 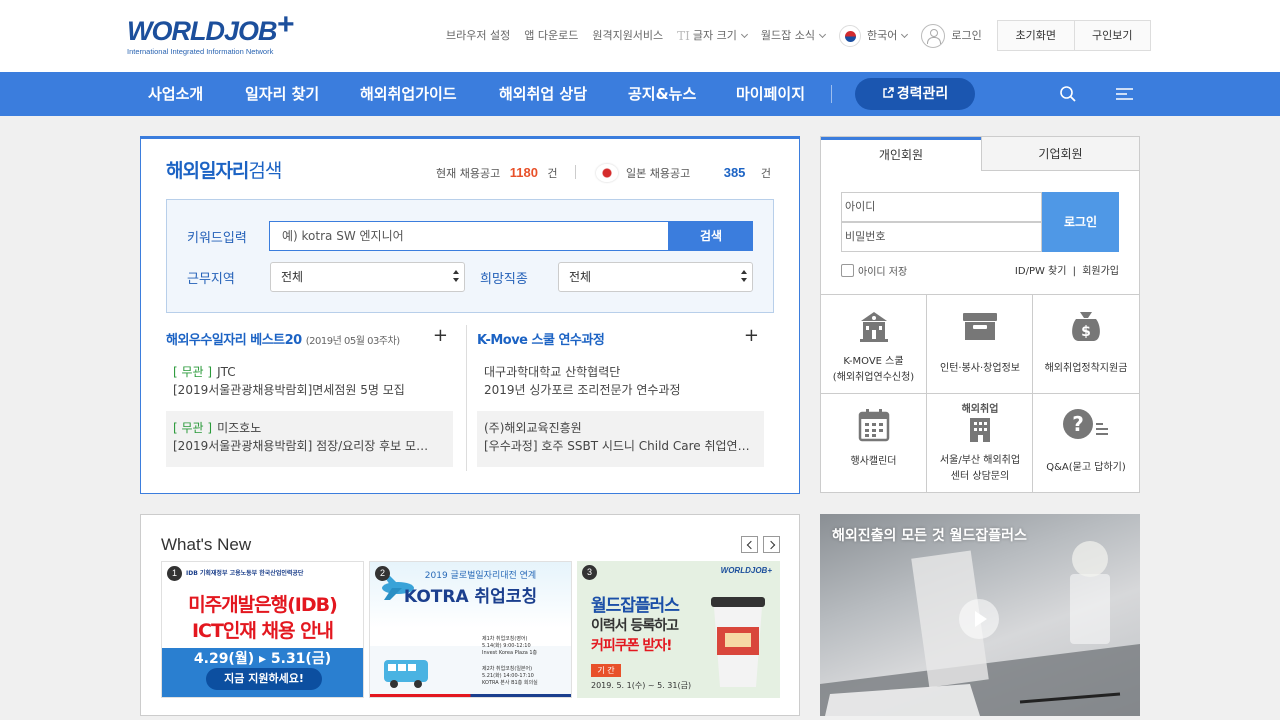 I want to click on session2-date: 5.21(화) 14:00-17:10, so click(x=508, y=676).